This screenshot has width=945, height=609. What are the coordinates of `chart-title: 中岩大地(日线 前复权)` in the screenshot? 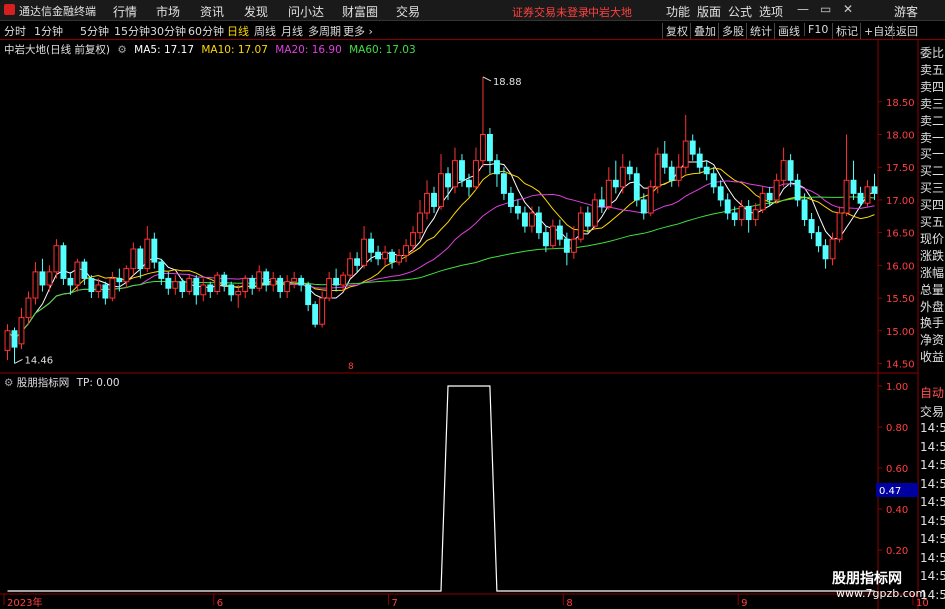 It's located at (57, 50).